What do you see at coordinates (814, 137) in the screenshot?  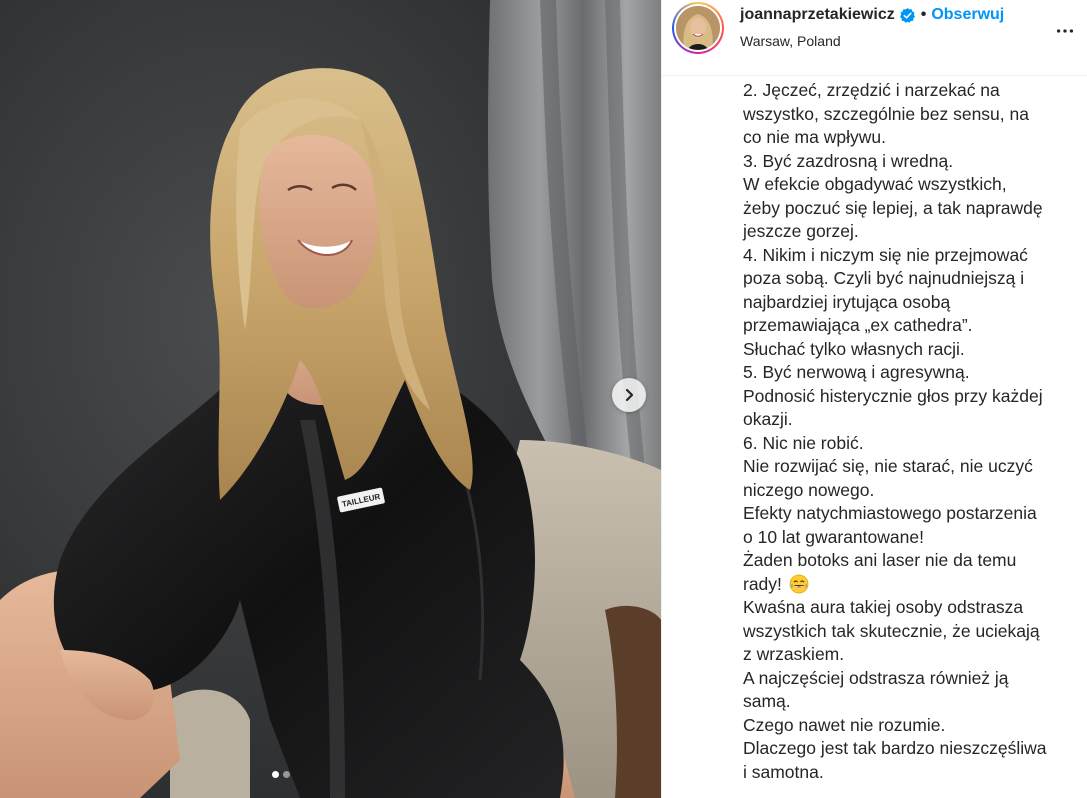 I see `caption-line: co nie ma wpływu.` at bounding box center [814, 137].